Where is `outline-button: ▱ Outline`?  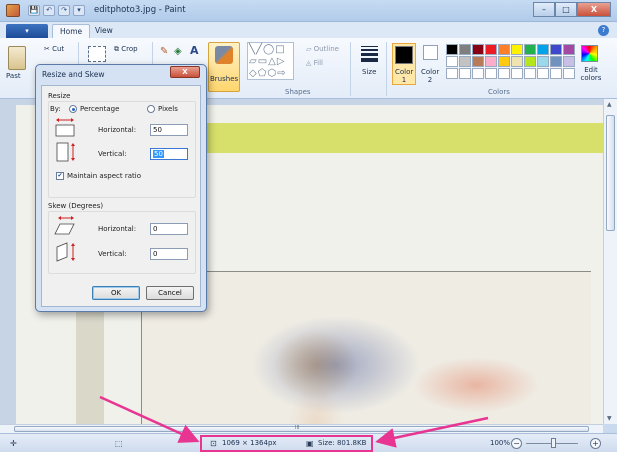
outline-button: ▱ Outline is located at coordinates (322, 49).